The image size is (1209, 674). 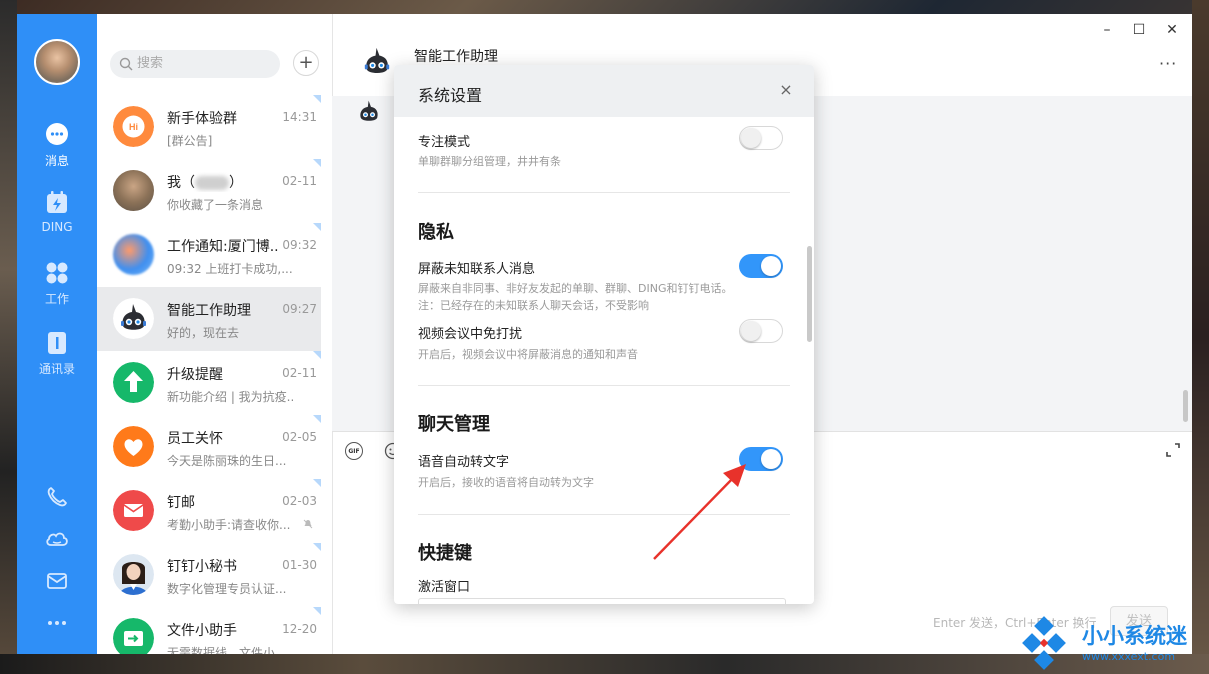 What do you see at coordinates (202, 119) in the screenshot?
I see `conversation-name: 新手体验群` at bounding box center [202, 119].